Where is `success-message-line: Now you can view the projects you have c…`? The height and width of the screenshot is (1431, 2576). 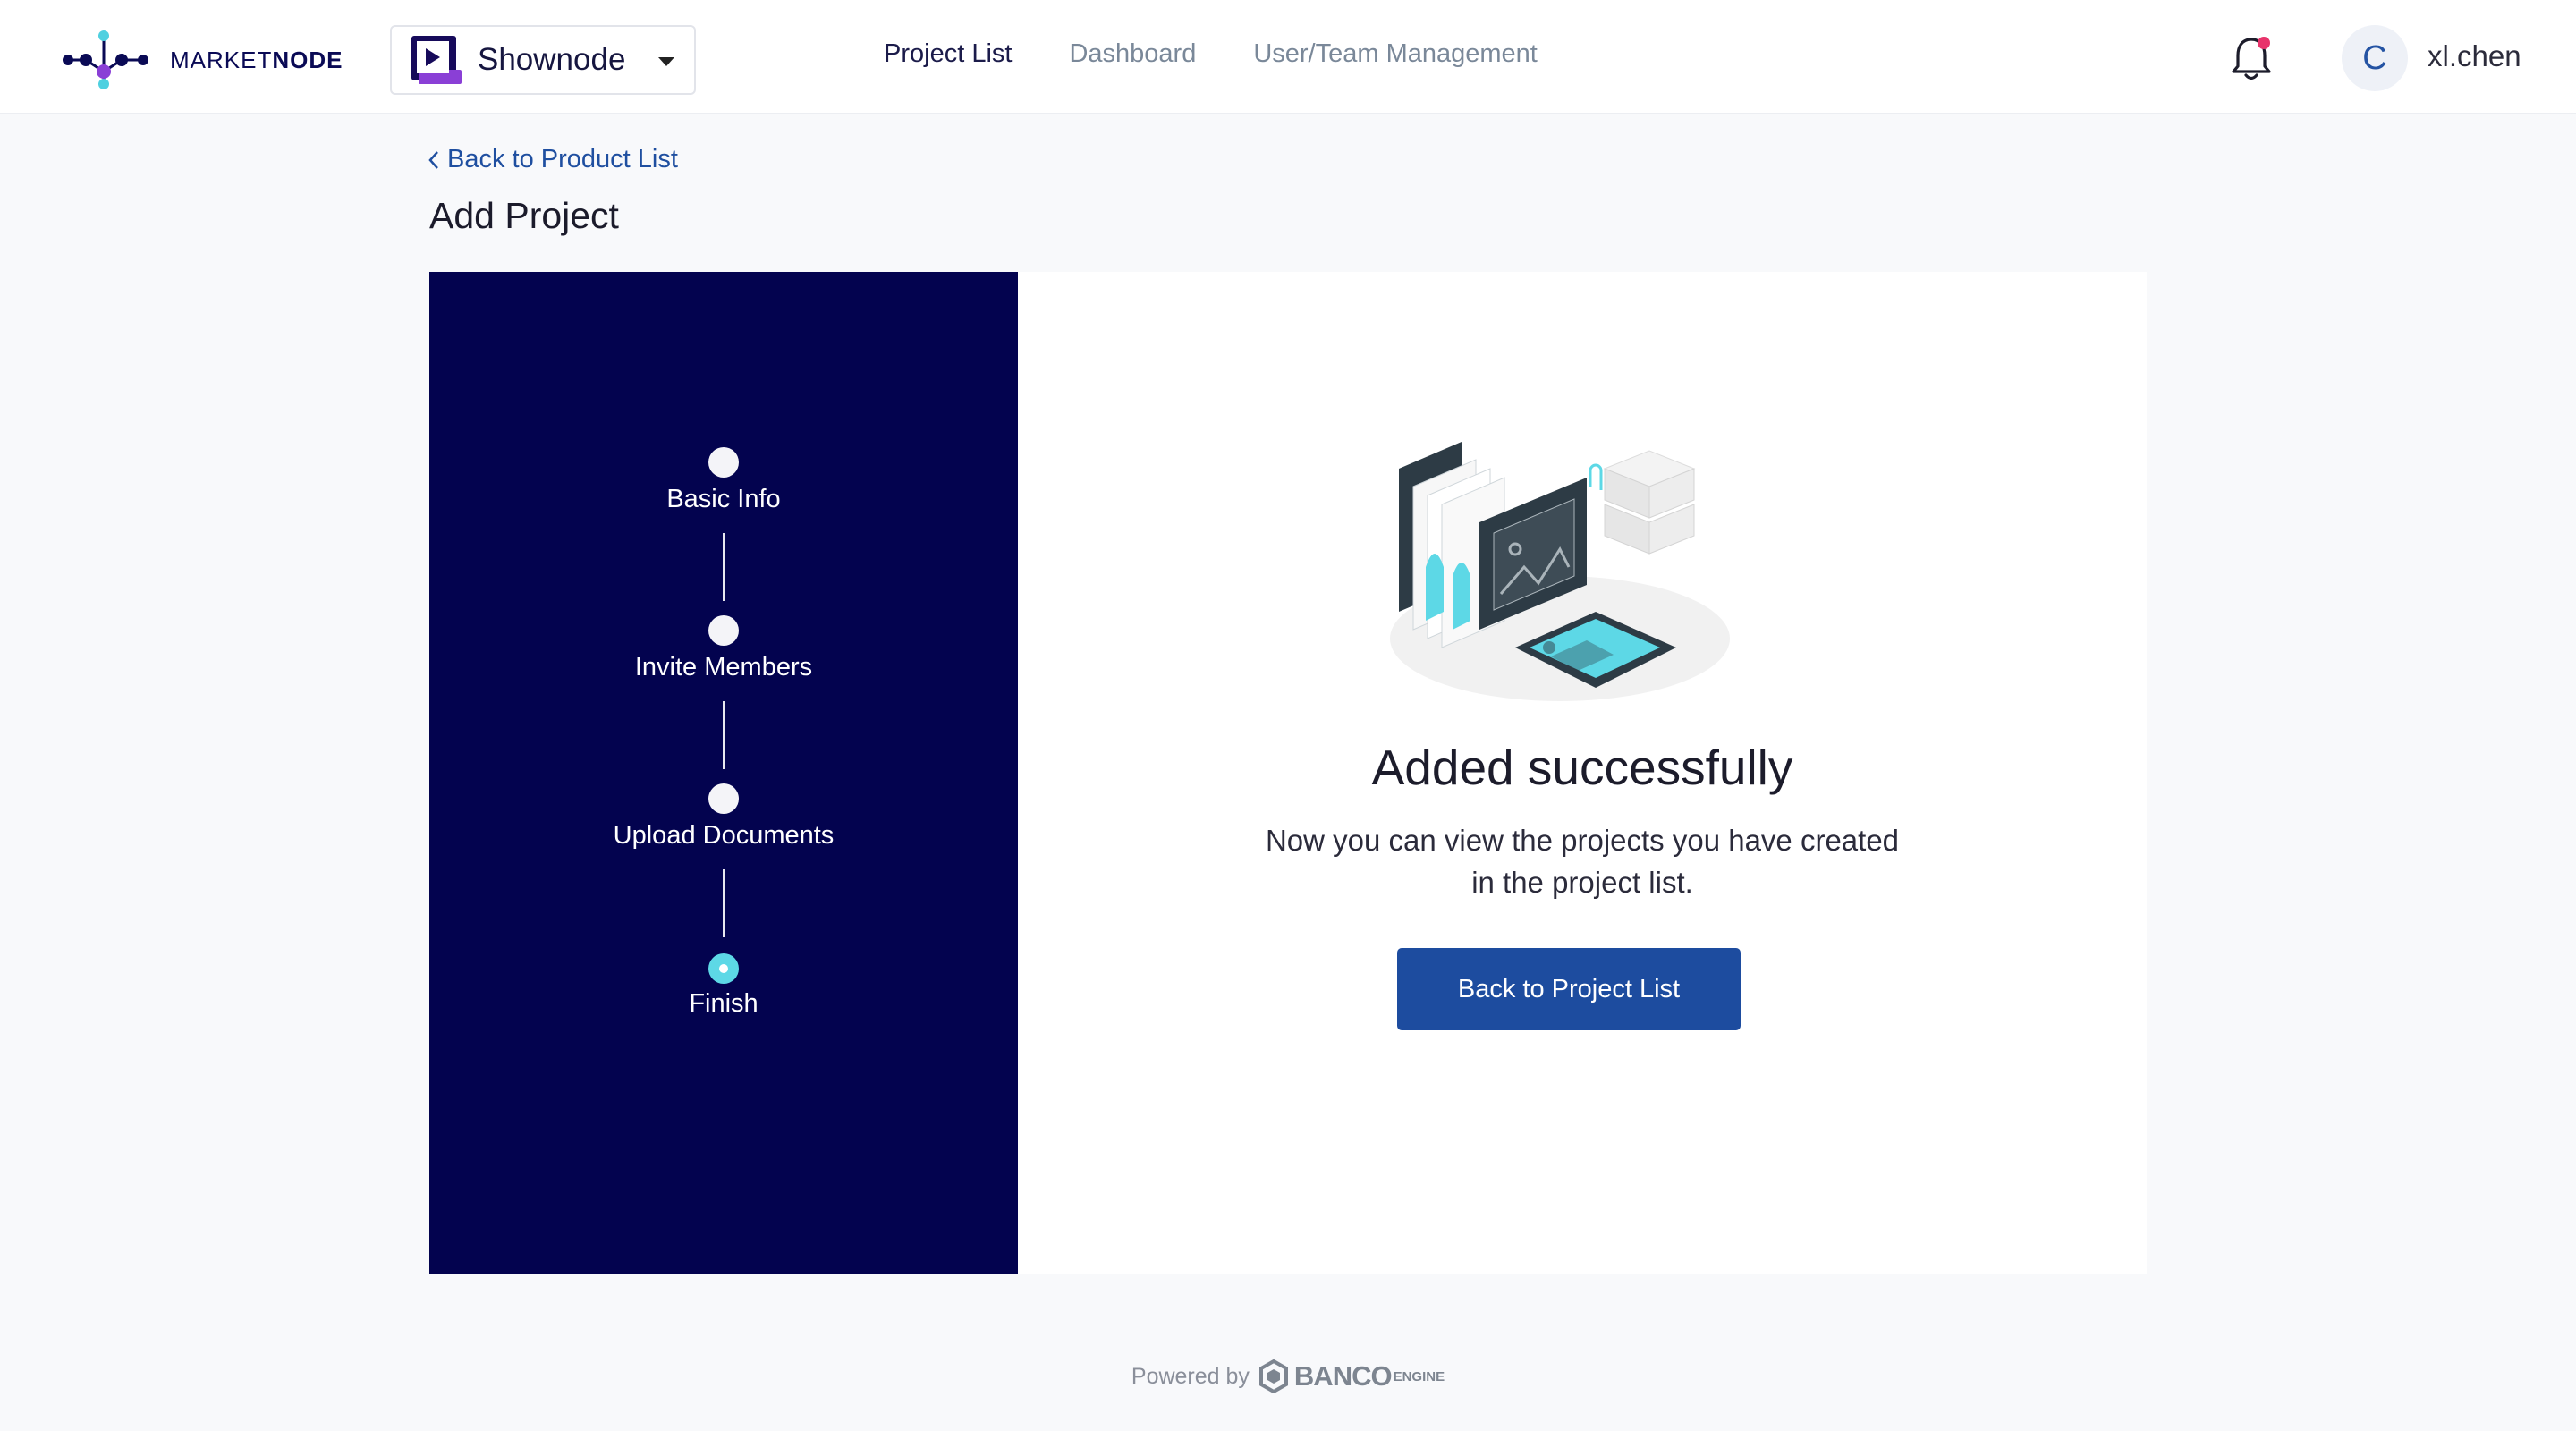
success-message-line: Now you can view the projects you have c… is located at coordinates (1582, 841).